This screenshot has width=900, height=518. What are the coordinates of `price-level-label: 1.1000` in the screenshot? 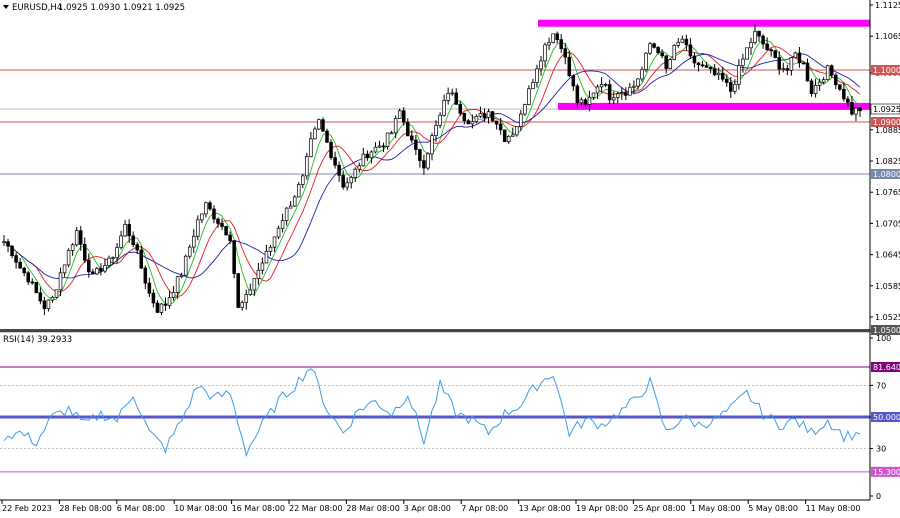 It's located at (886, 70).